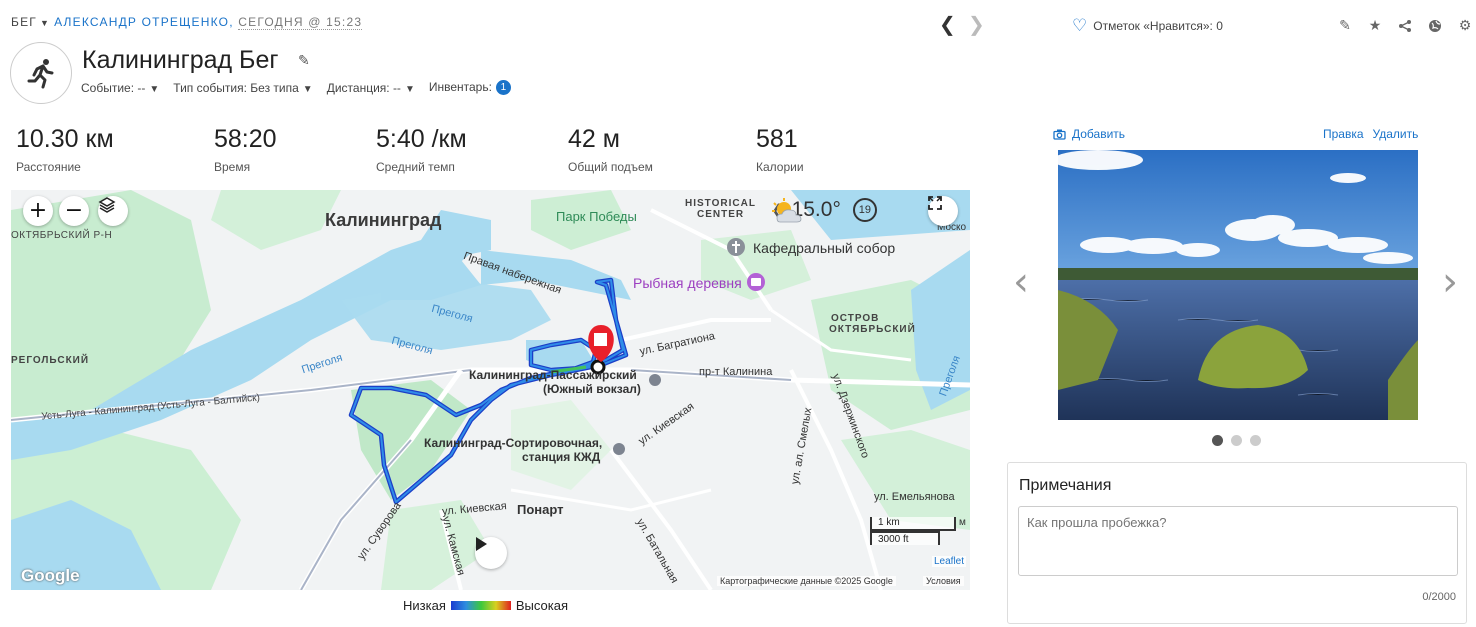 The width and height of the screenshot is (1476, 627). I want to click on distance-dropdown: Дистанция: -- ▼, so click(371, 88).